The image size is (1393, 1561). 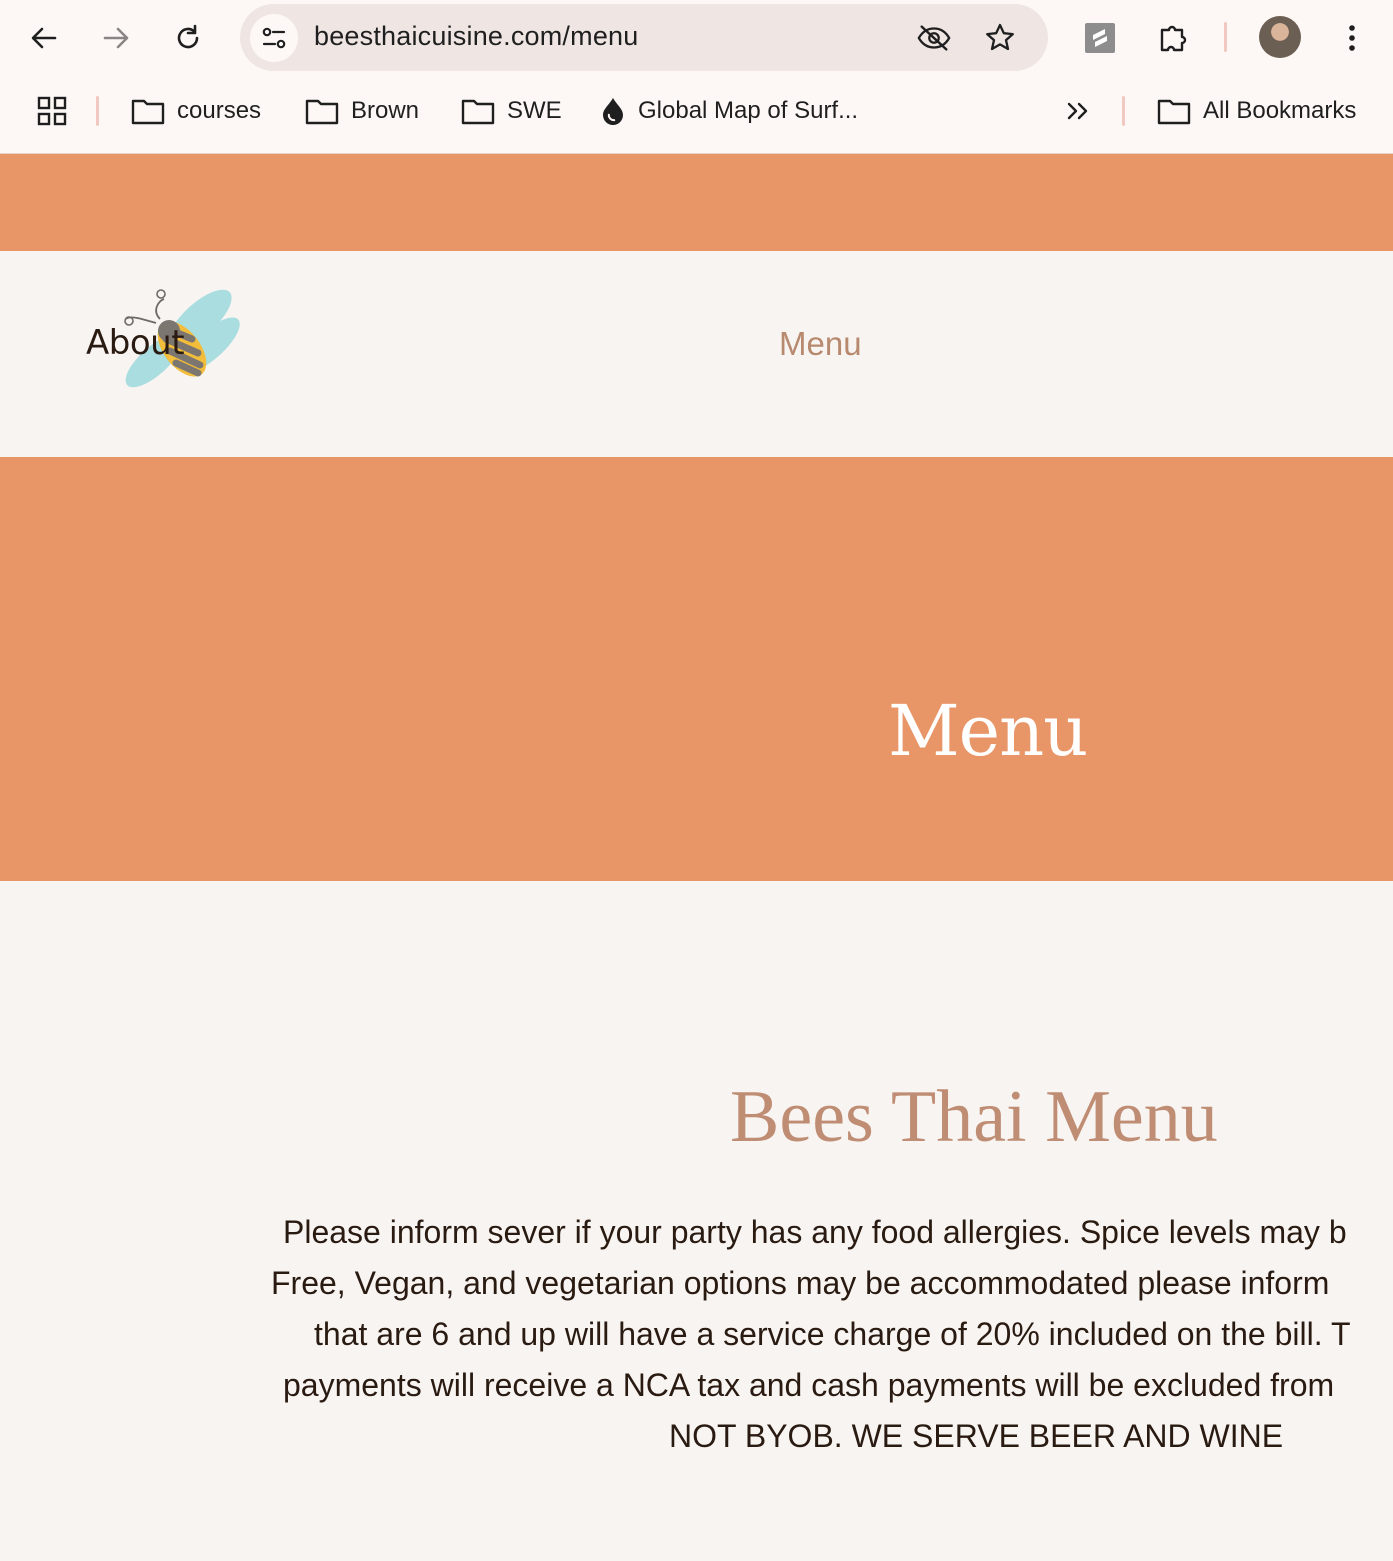 I want to click on all-bookmarks-button: All Bookmarks, so click(x=1256, y=111).